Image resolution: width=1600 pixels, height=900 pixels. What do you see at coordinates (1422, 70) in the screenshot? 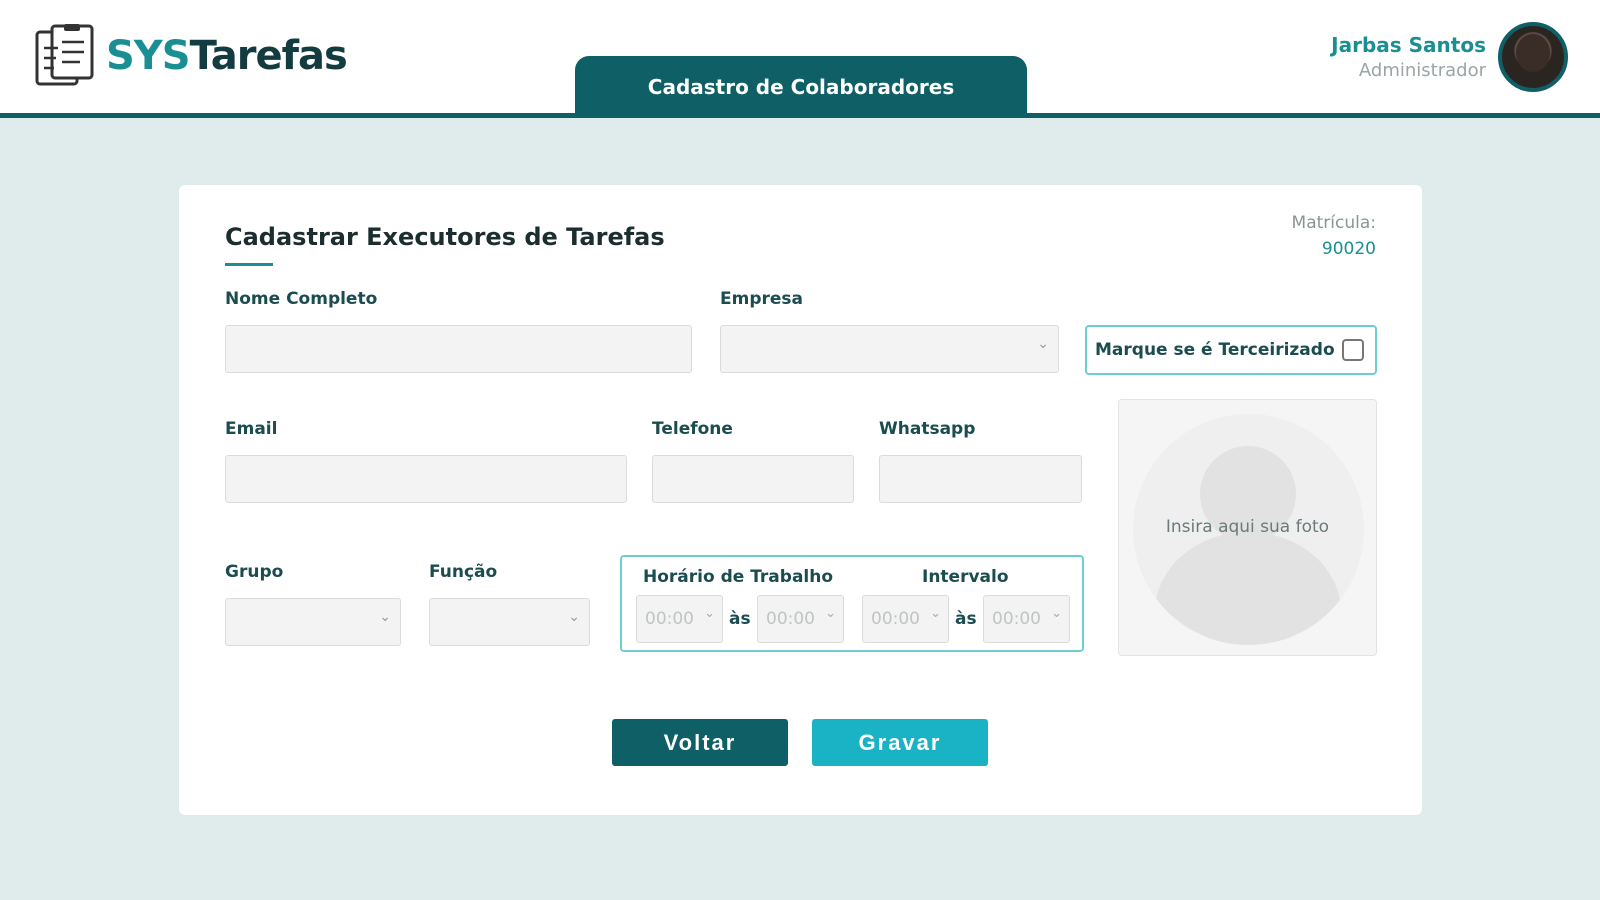
I see `user-role: Administrador` at bounding box center [1422, 70].